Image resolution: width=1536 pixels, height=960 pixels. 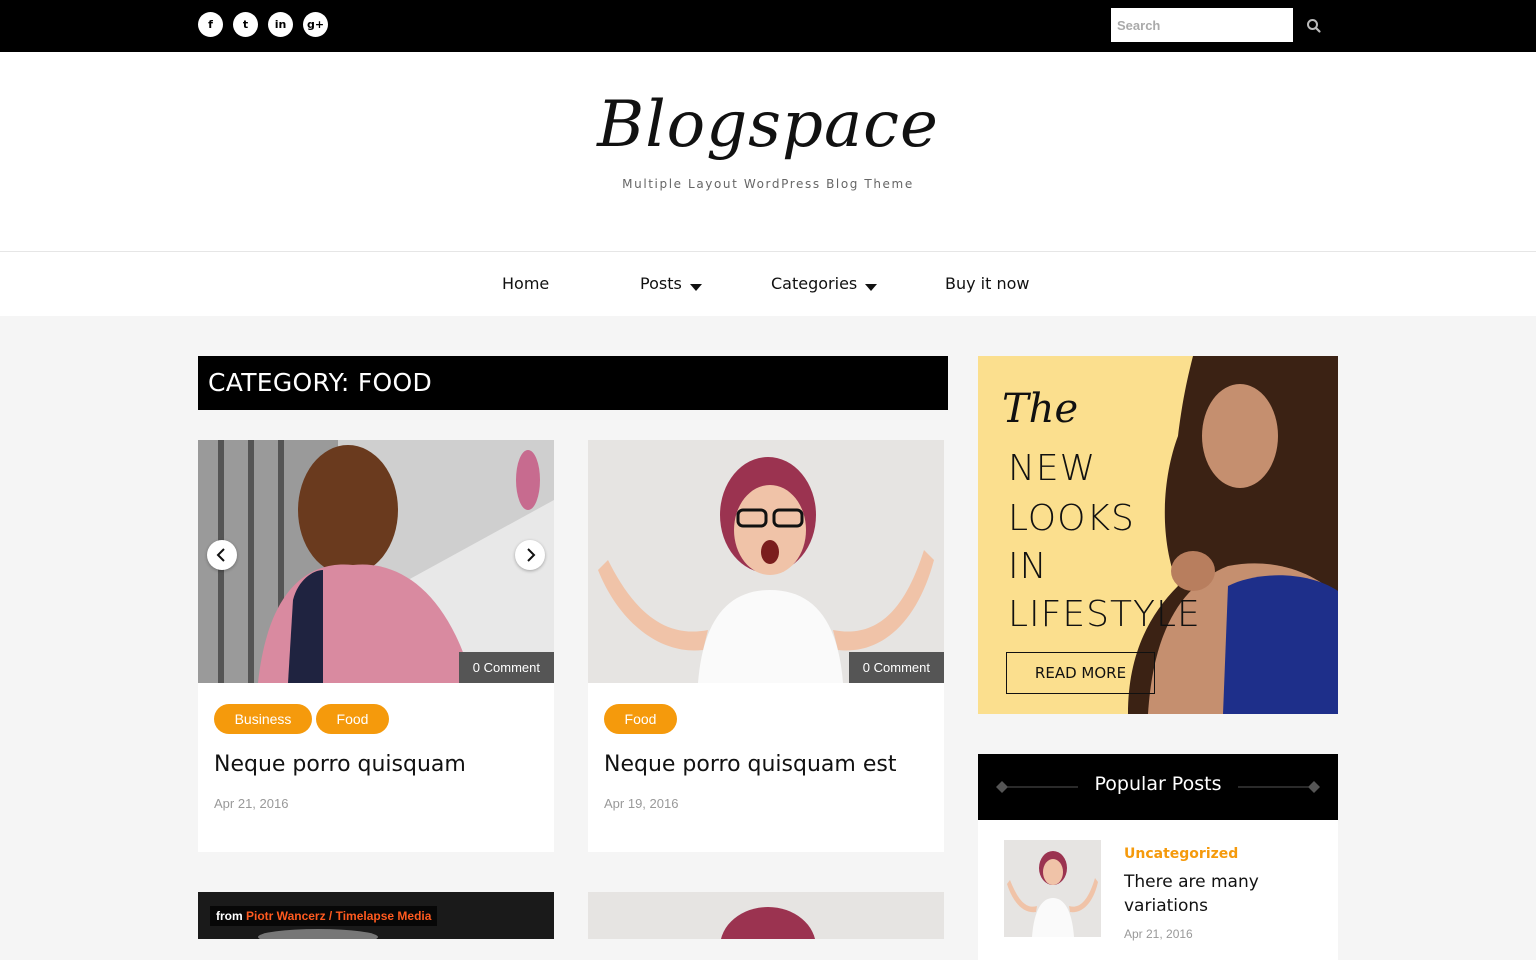 I want to click on chevron-right-icon, so click(x=531, y=555).